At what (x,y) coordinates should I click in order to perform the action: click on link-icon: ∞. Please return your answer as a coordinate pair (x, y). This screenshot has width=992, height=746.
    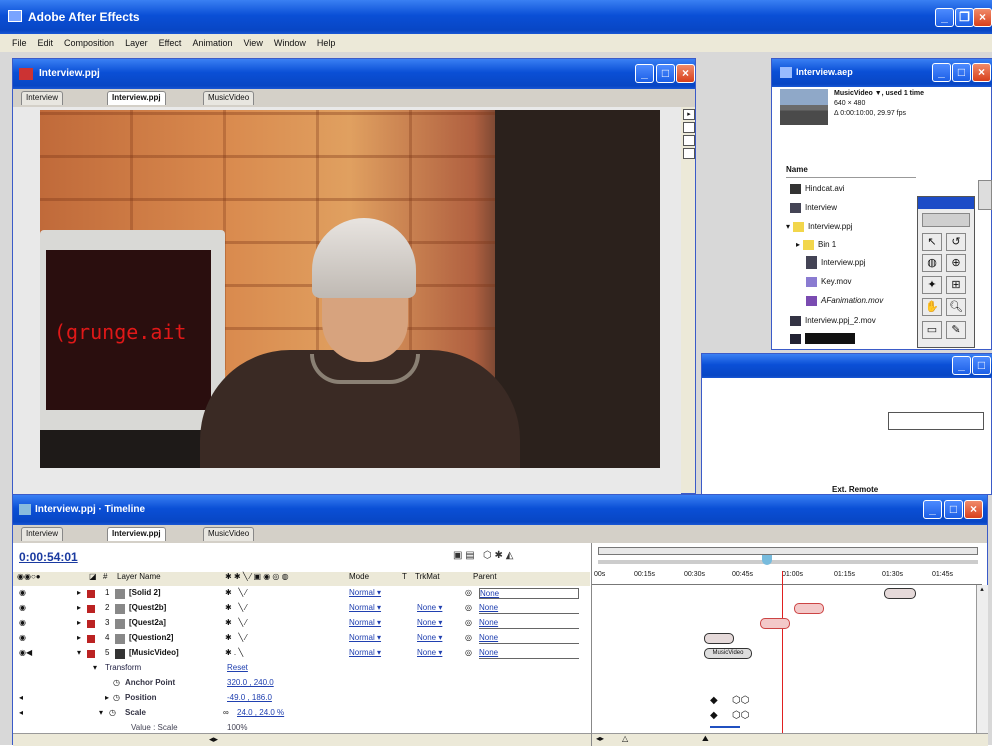
    Looking at the image, I should click on (226, 712).